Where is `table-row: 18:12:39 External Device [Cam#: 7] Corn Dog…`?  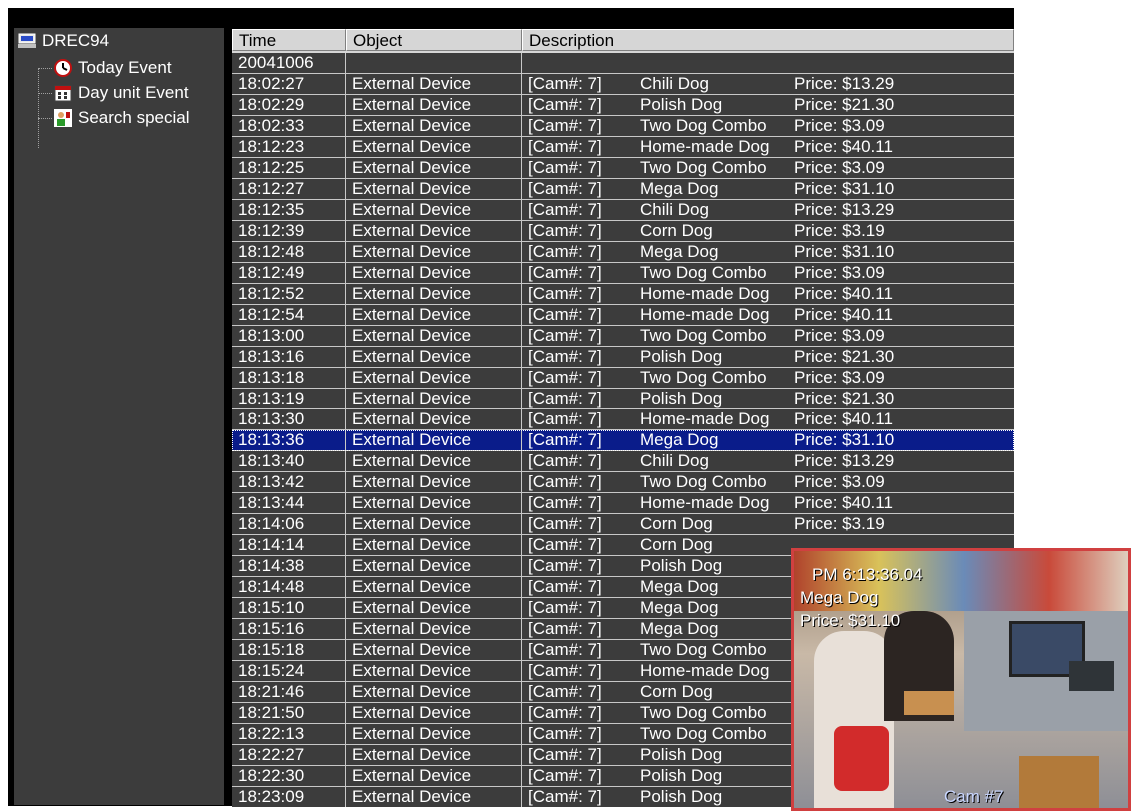 table-row: 18:12:39 External Device [Cam#: 7] Corn Dog… is located at coordinates (623, 231).